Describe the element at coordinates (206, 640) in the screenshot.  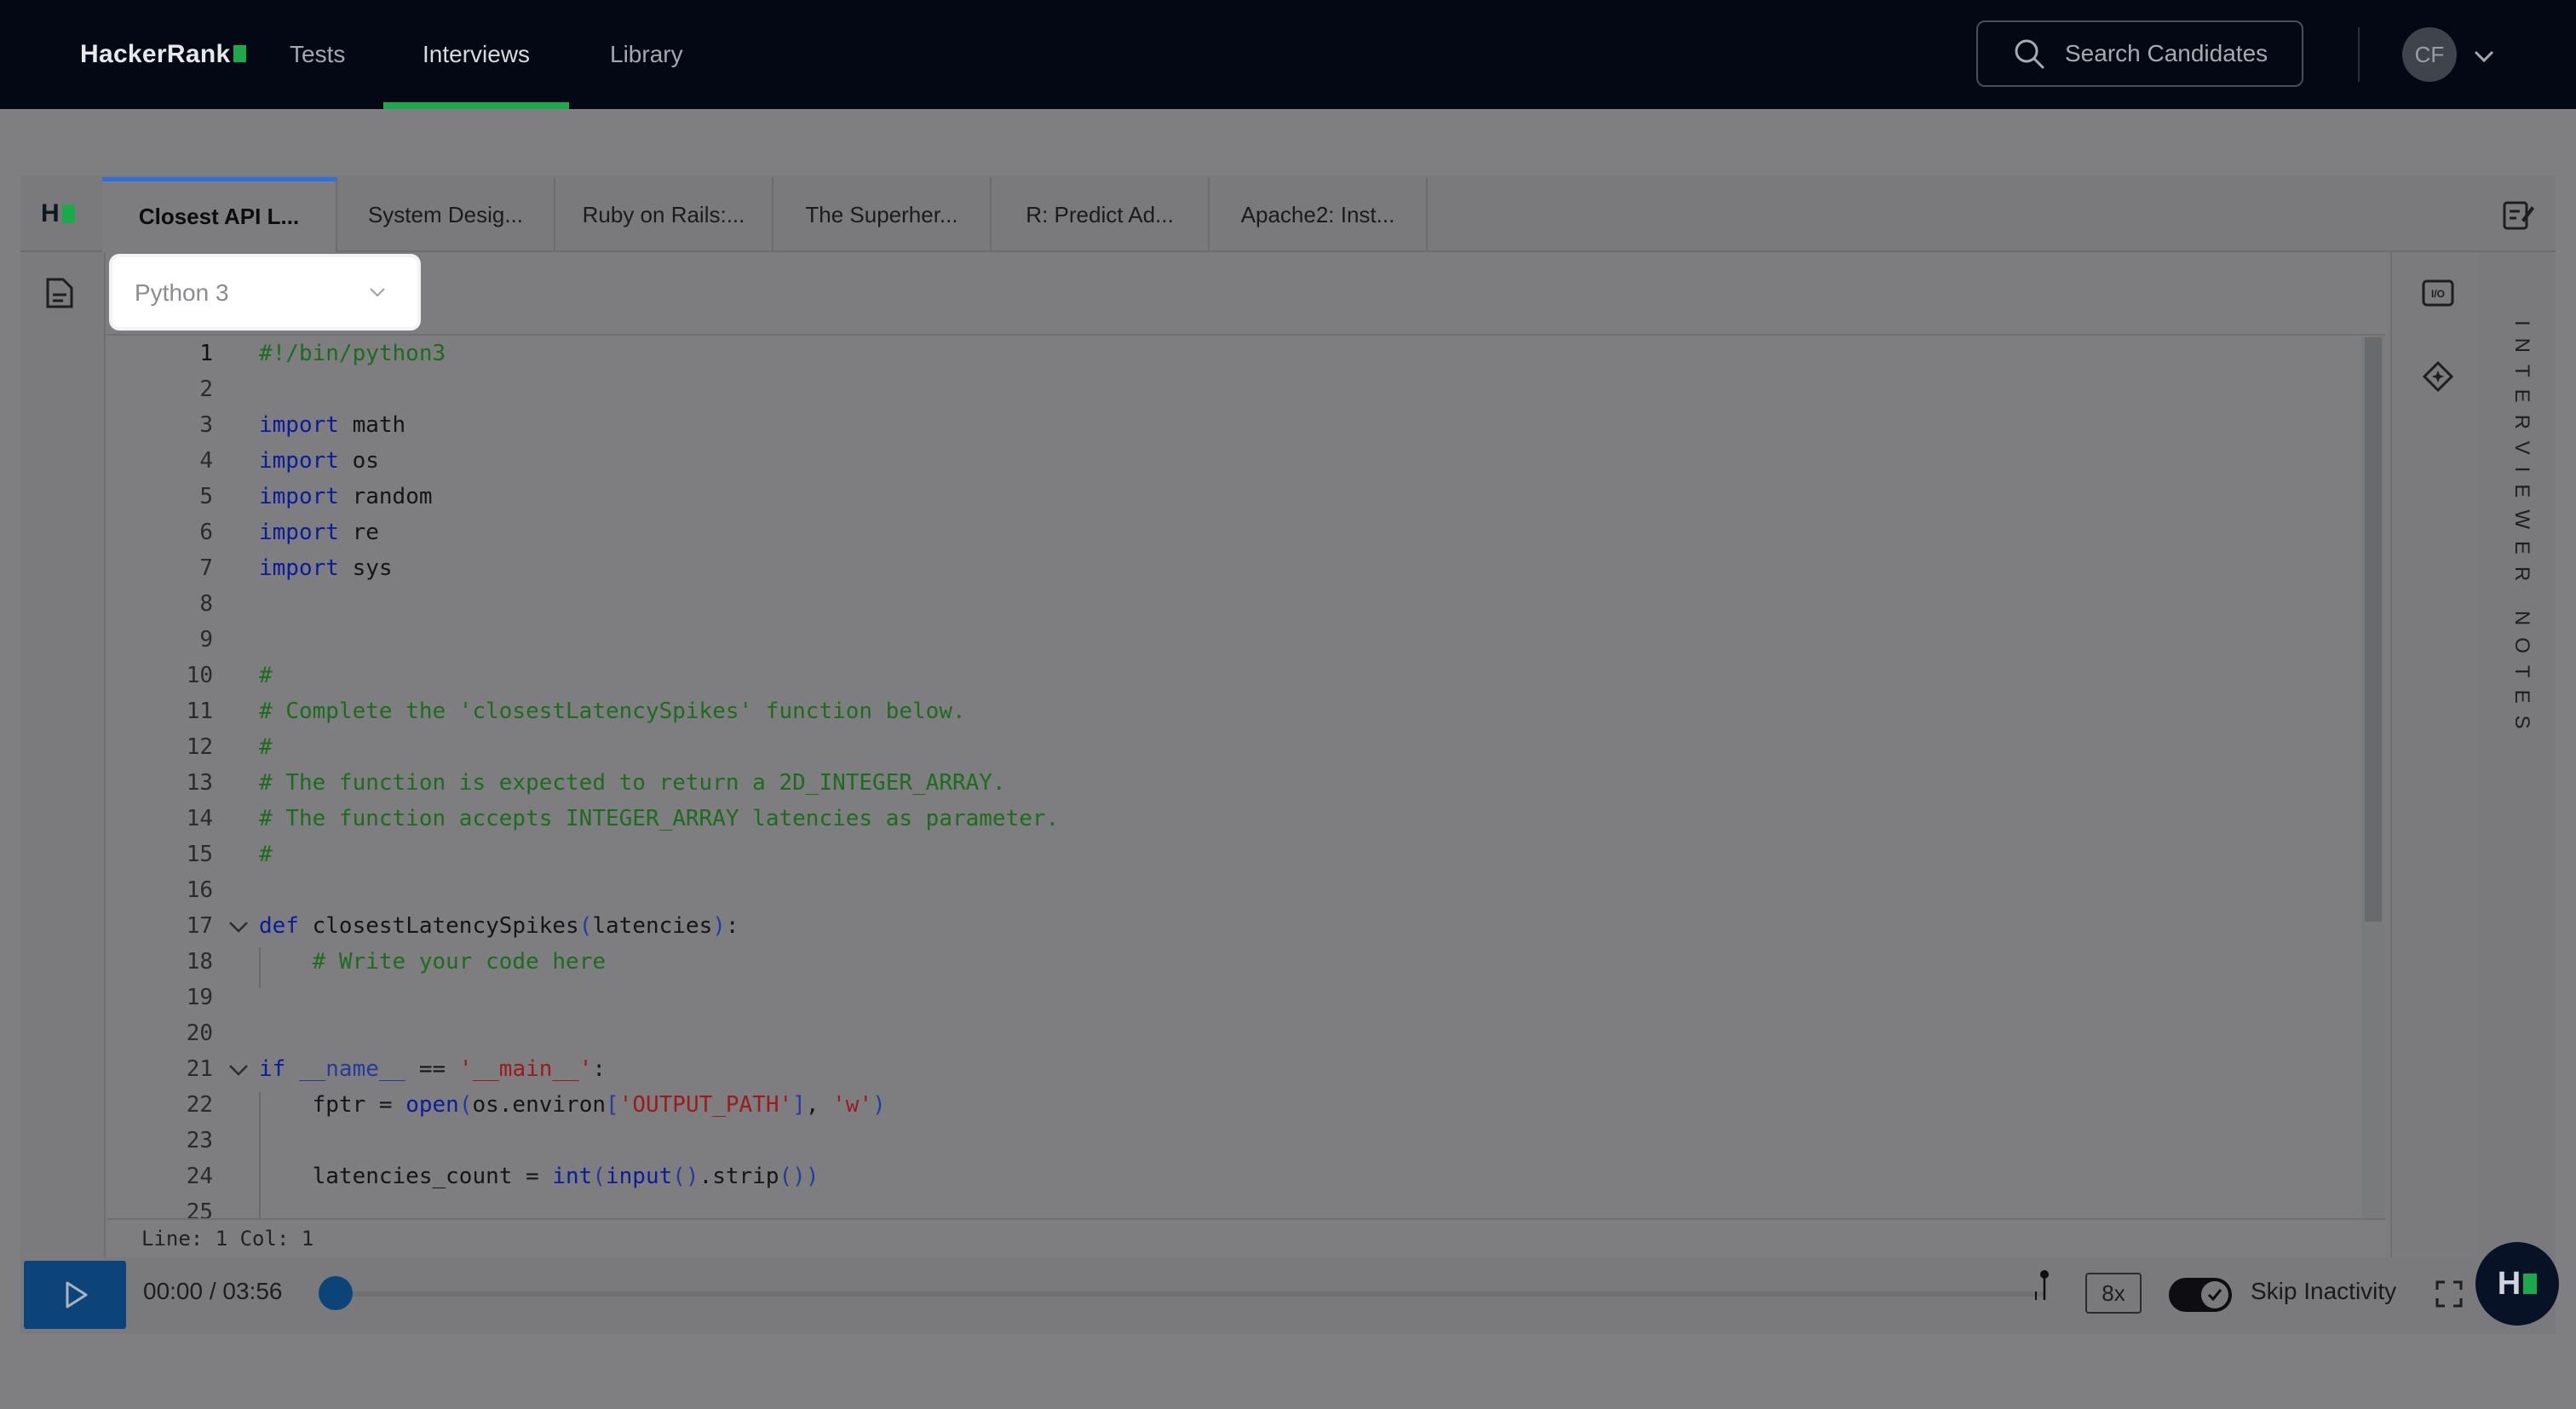
I see `line-number: 9` at that location.